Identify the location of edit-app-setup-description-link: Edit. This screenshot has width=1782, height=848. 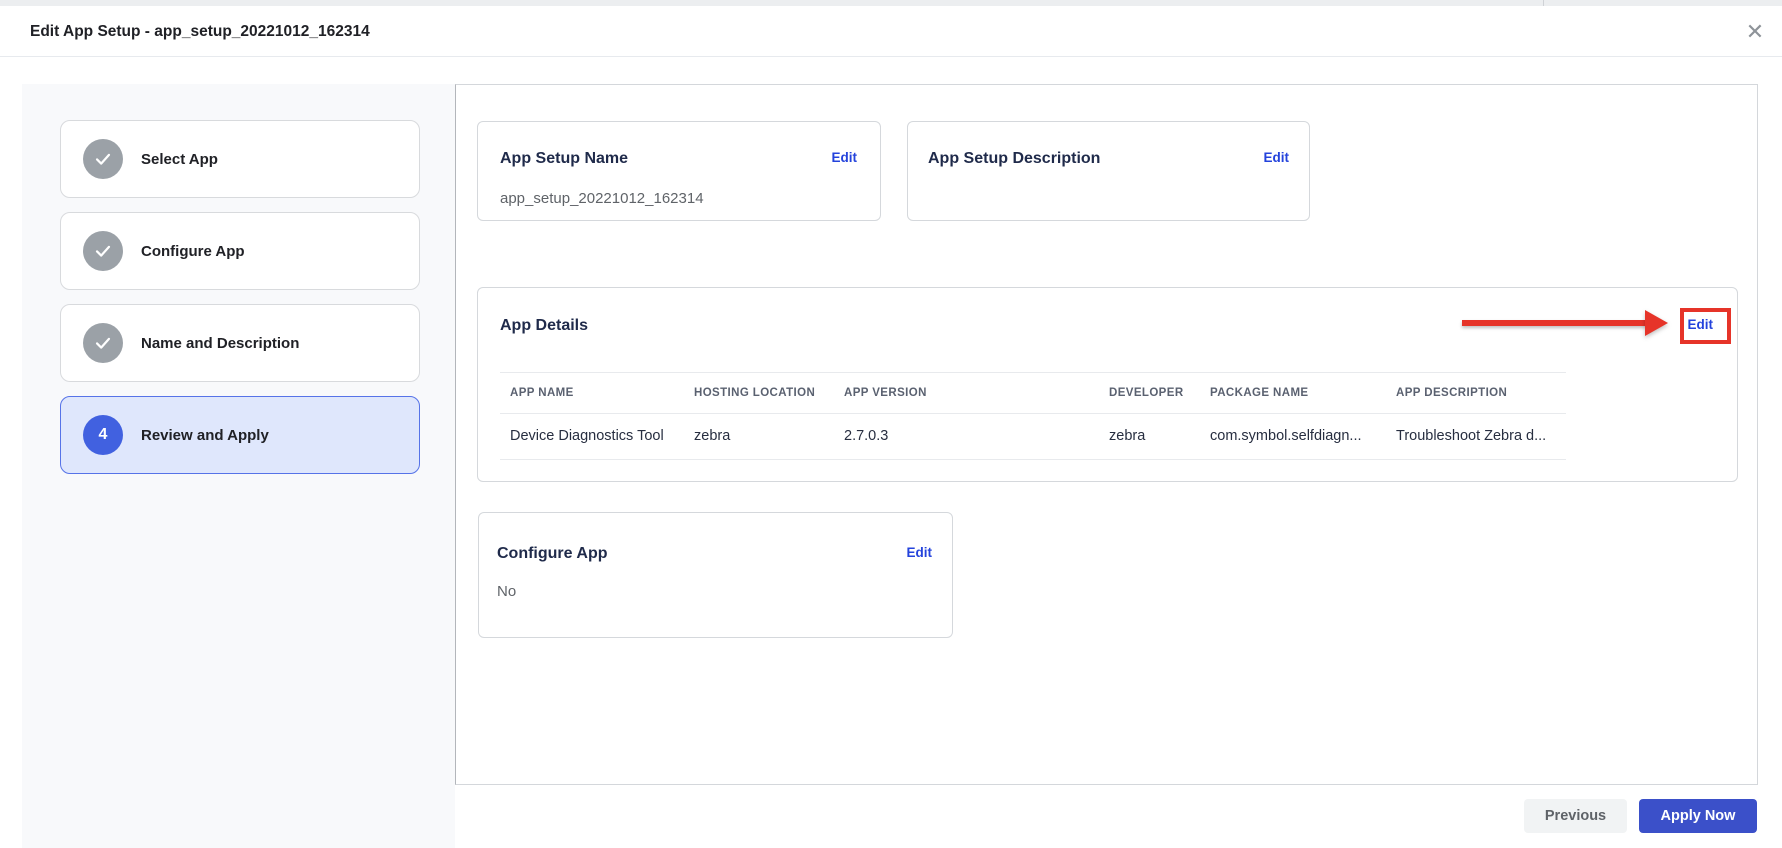
(1277, 157).